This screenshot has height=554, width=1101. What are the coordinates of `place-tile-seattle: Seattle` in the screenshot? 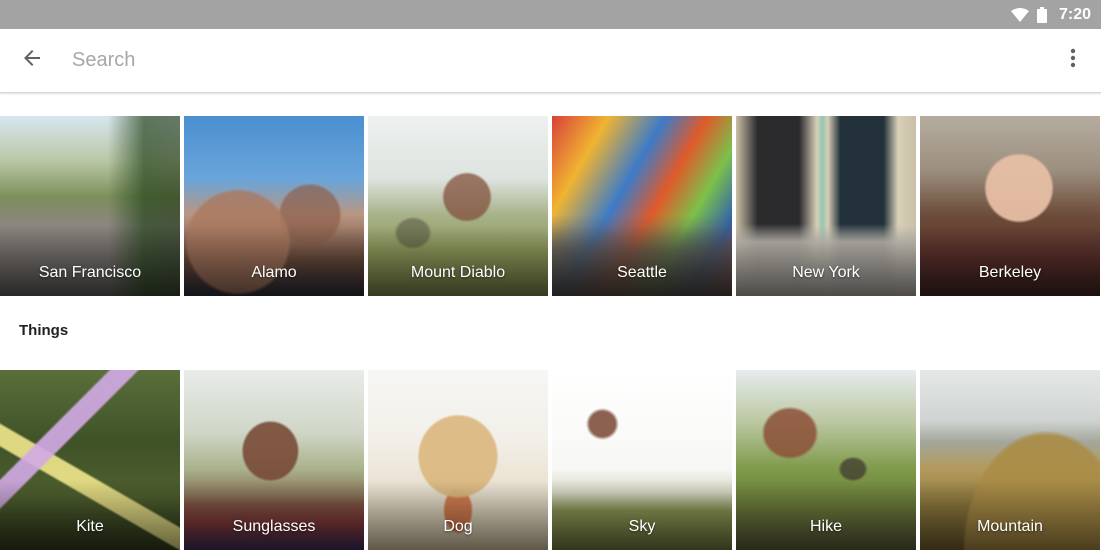 It's located at (642, 206).